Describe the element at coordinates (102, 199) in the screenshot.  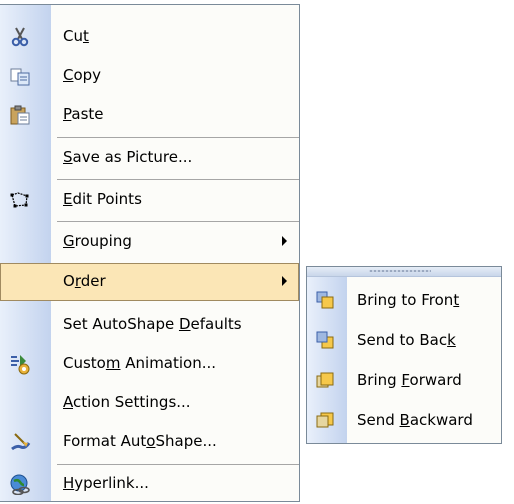
I see `menu-item-label: Edit Points` at that location.